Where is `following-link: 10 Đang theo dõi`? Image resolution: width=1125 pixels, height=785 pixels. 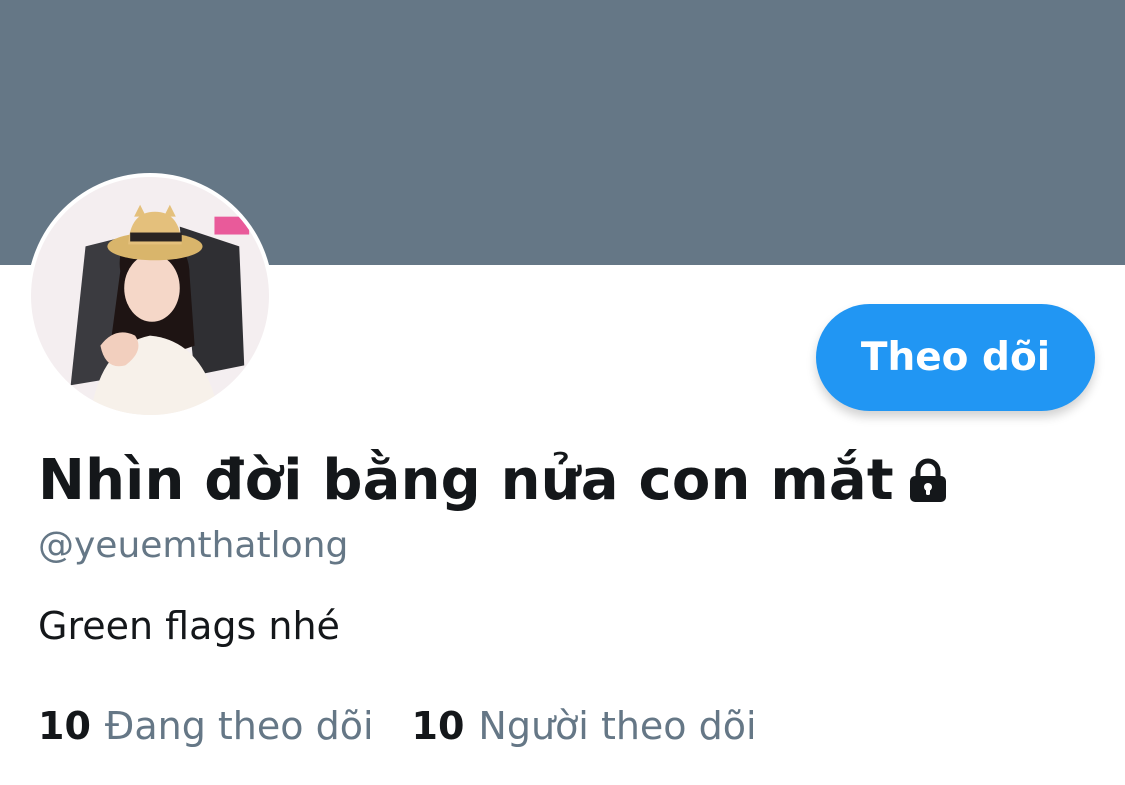
following-link: 10 Đang theo dõi is located at coordinates (206, 726).